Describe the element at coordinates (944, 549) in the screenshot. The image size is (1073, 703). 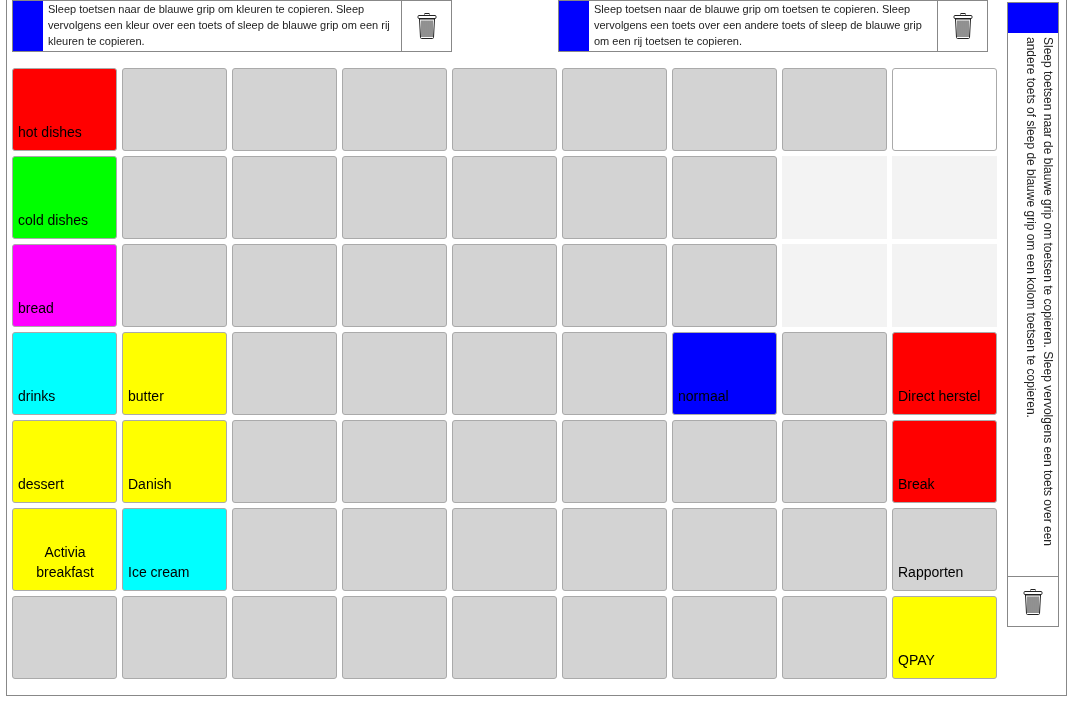
I see `menu-key: Rapporten` at that location.